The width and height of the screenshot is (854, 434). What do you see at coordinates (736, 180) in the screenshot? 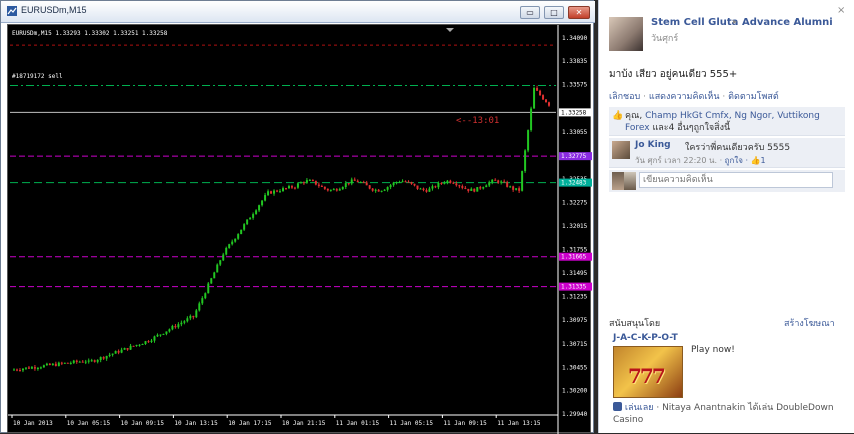
I see `comment-input` at bounding box center [736, 180].